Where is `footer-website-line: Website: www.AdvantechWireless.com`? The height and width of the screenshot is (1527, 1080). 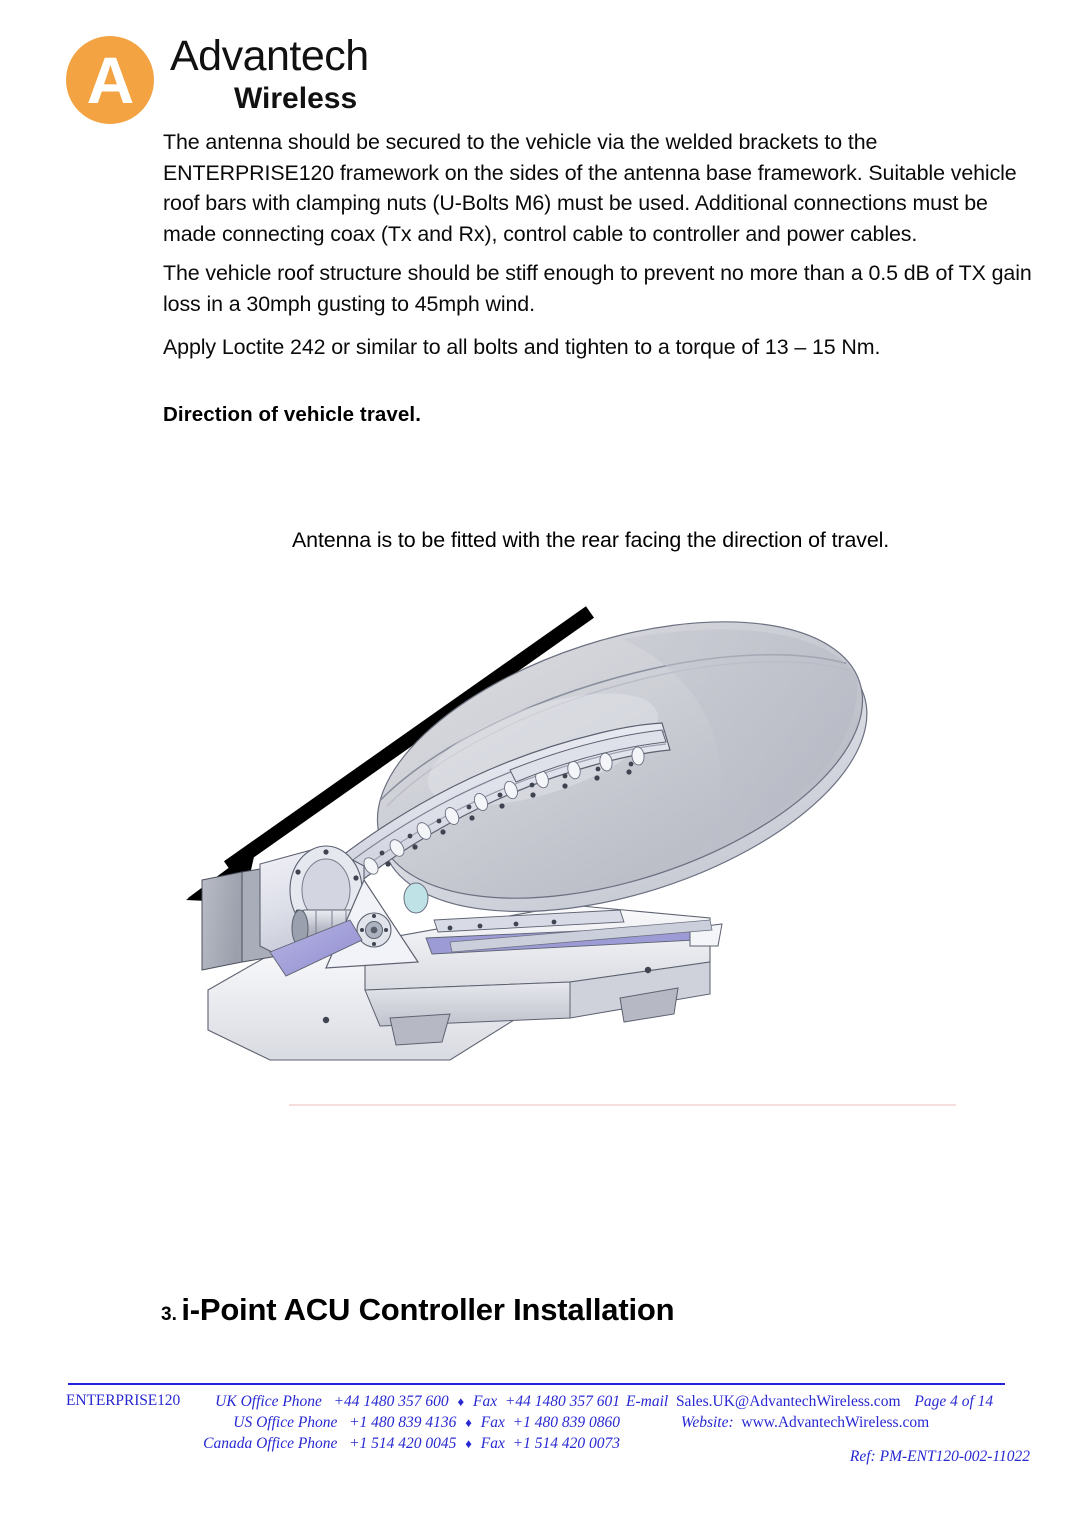
footer-website-line: Website: www.AdvantechWireless.com is located at coordinates (841, 1422).